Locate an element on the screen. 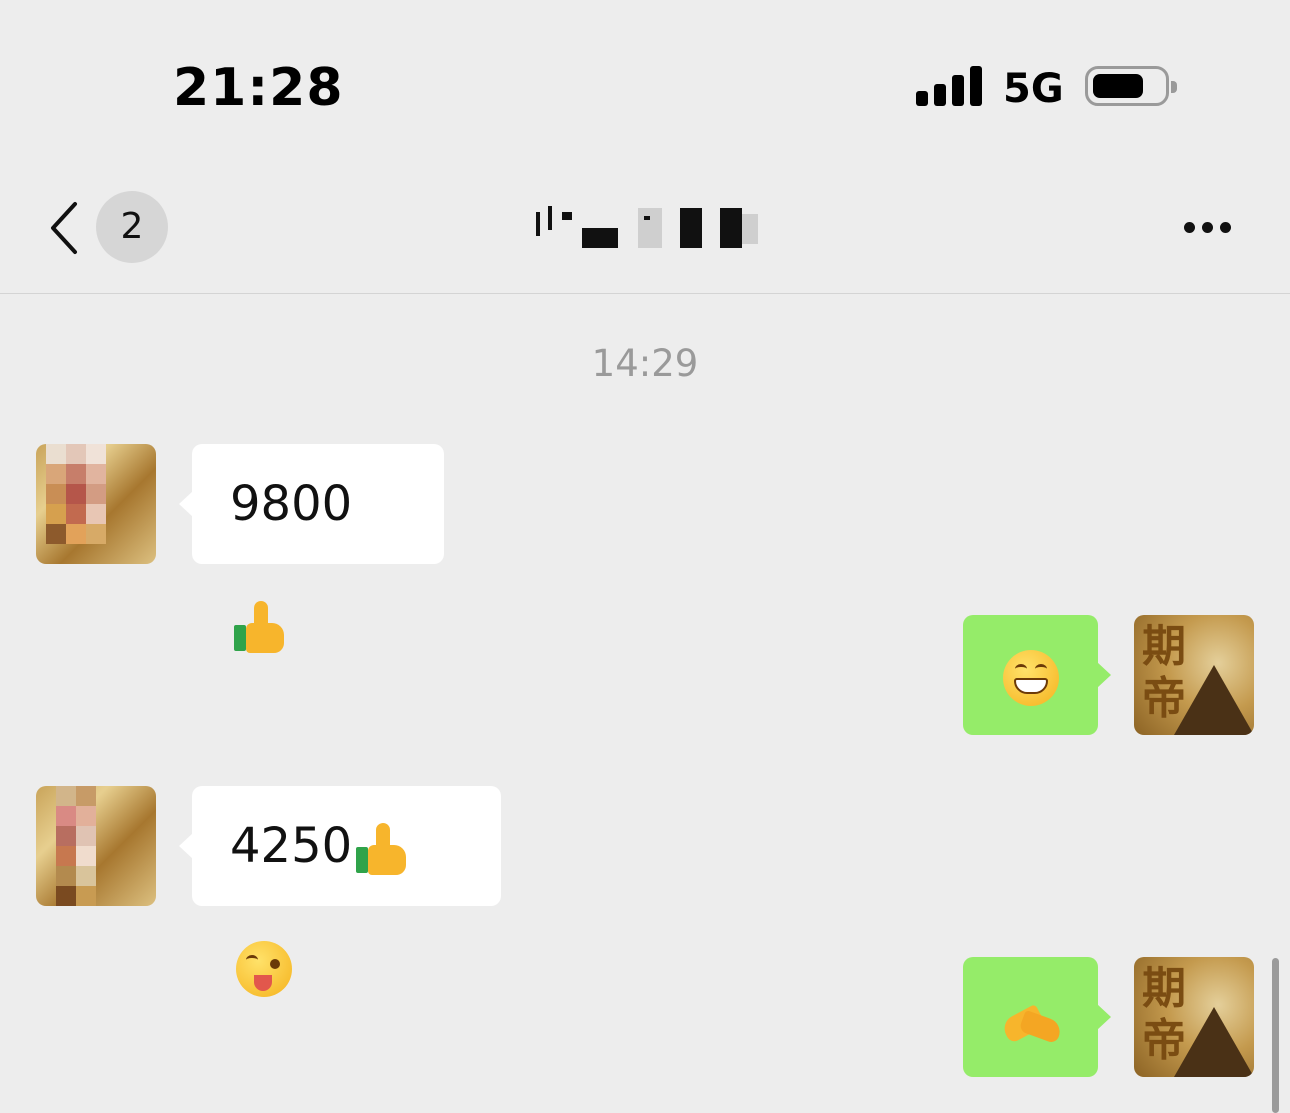 Image resolution: width=1290 pixels, height=1113 pixels. message-bubble-incoming: 4250 is located at coordinates (340, 891).